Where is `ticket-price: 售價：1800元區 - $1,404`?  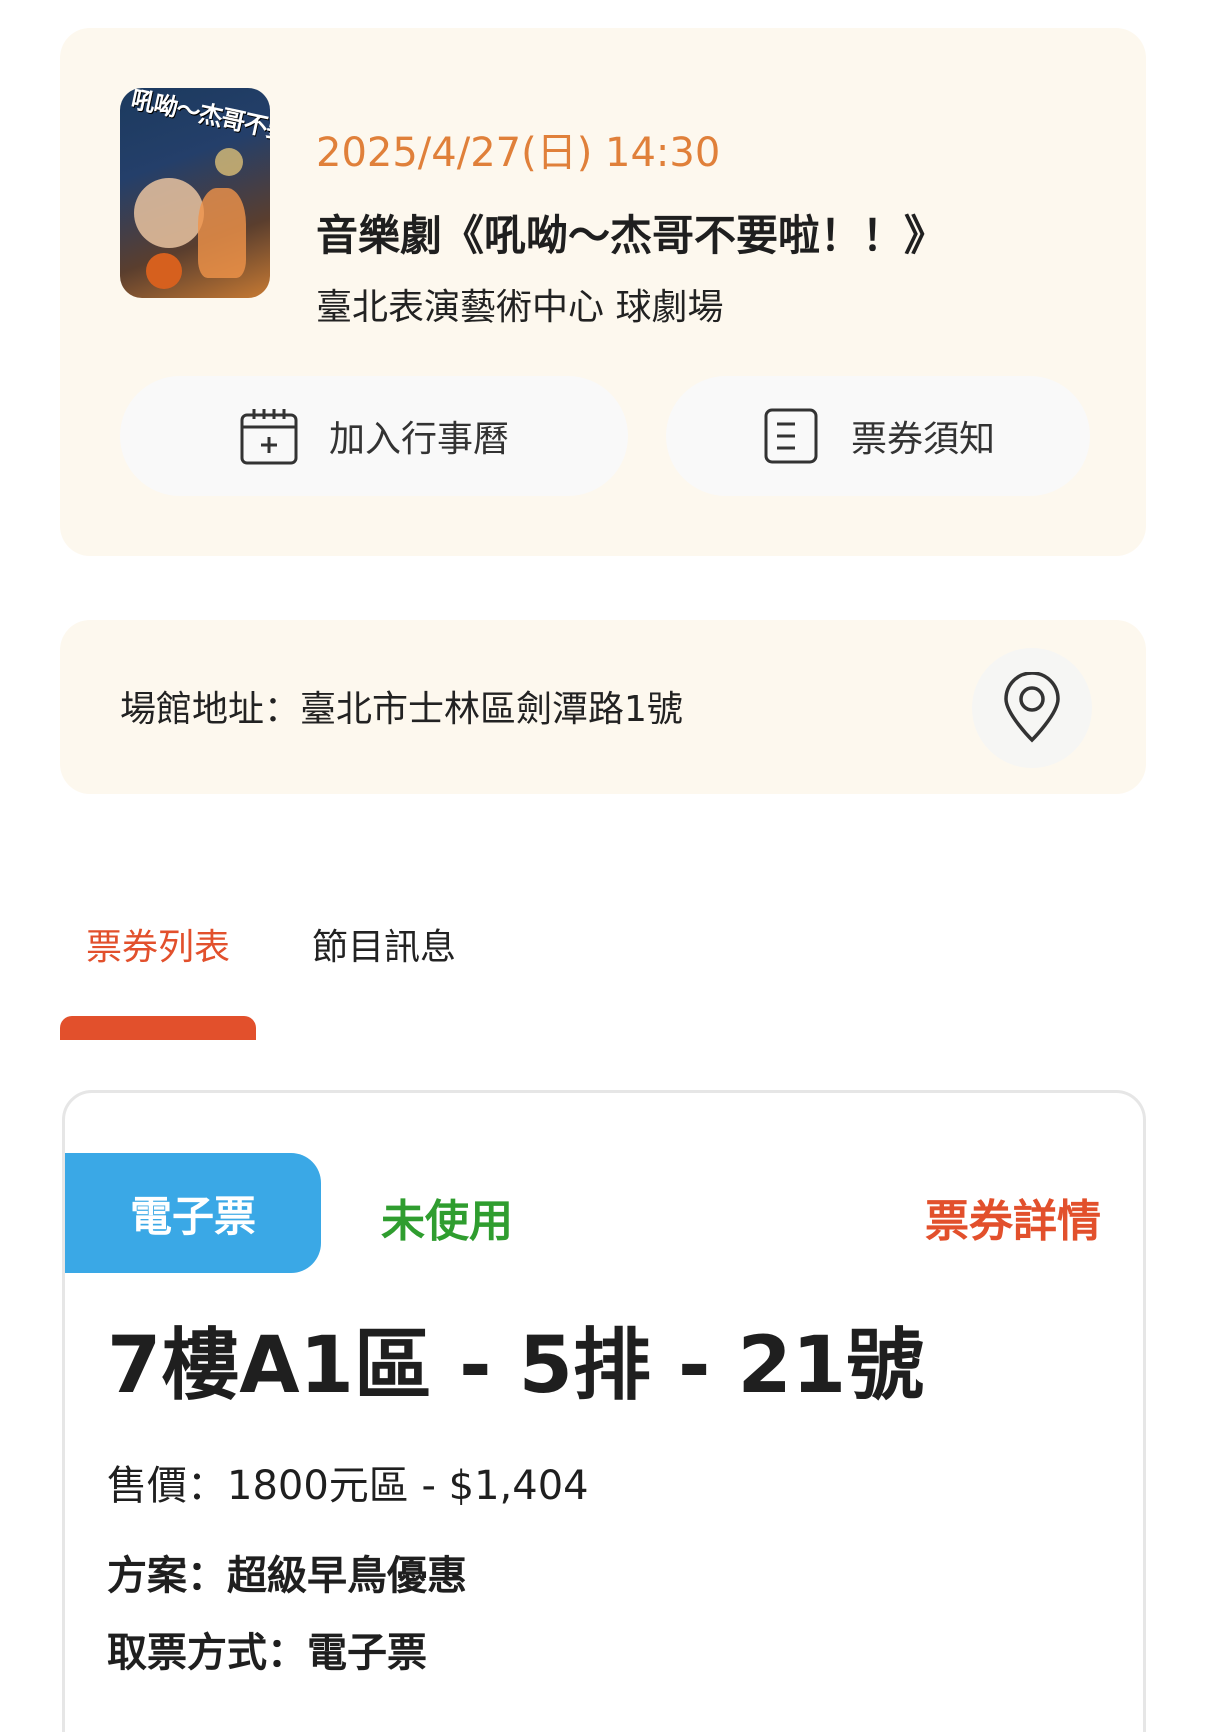 ticket-price: 售價：1800元區 - $1,404 is located at coordinates (348, 1486).